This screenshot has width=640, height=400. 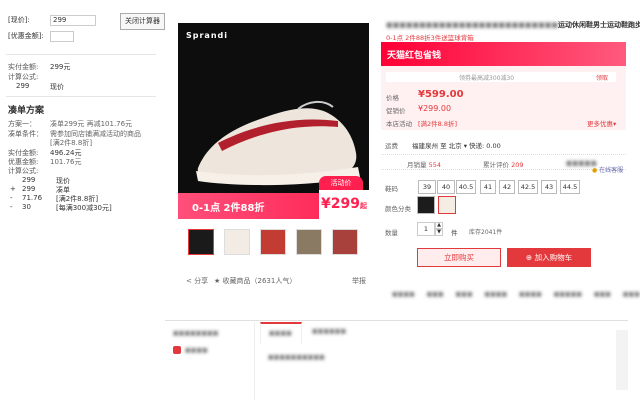 What do you see at coordinates (196, 350) in the screenshot?
I see `shop-badge-text: ■■■■` at bounding box center [196, 350].